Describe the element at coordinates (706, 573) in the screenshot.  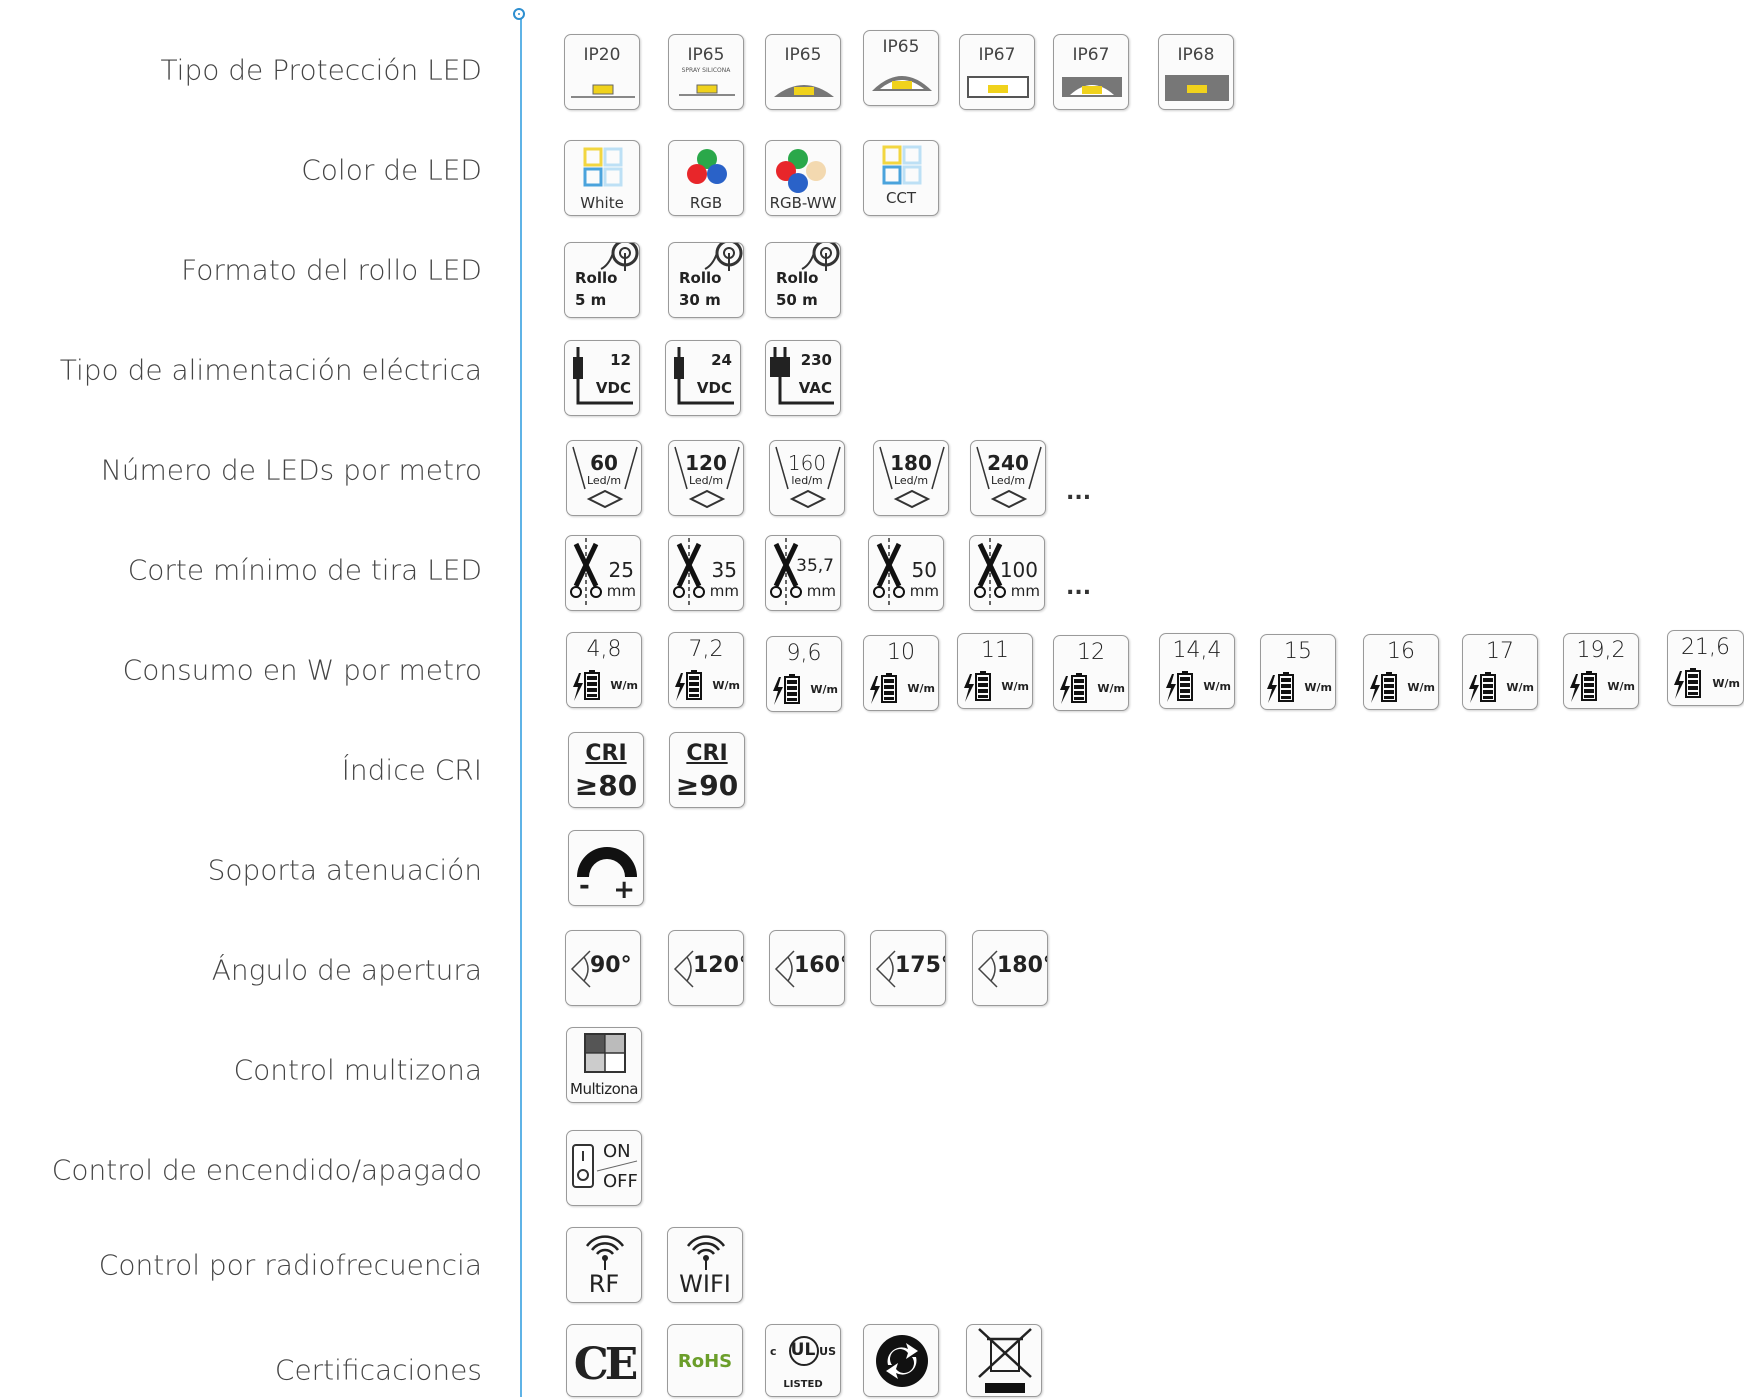
I see `cut-35mm-icon: 35 mm` at that location.